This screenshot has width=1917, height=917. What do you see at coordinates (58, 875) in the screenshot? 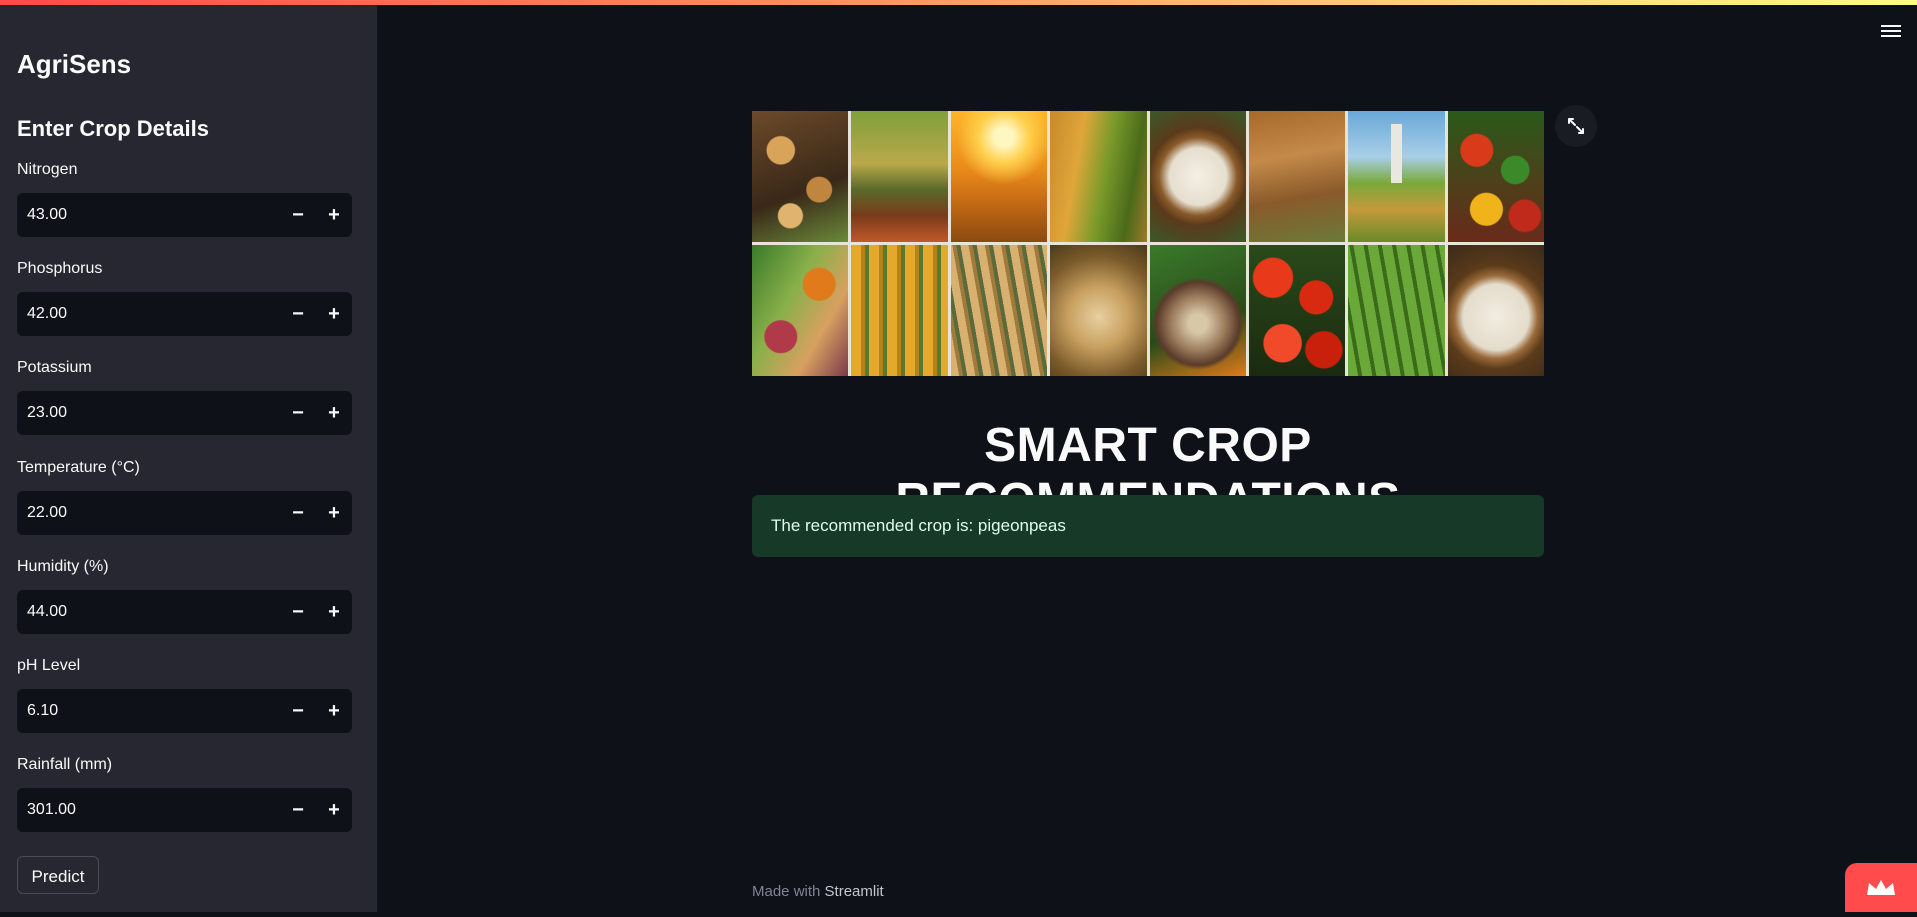
I see `predict-button: Predict` at bounding box center [58, 875].